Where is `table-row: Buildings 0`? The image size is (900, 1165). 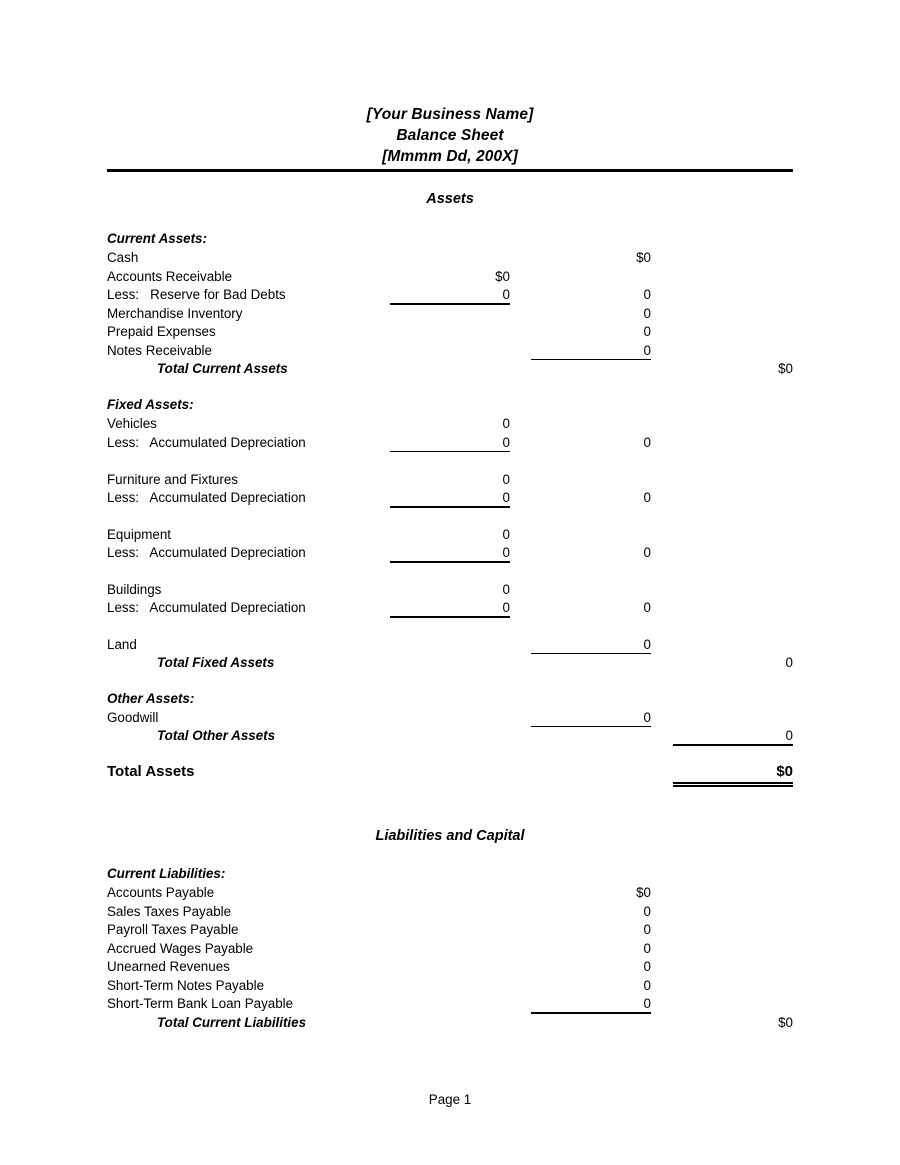
table-row: Buildings 0 is located at coordinates (450, 590).